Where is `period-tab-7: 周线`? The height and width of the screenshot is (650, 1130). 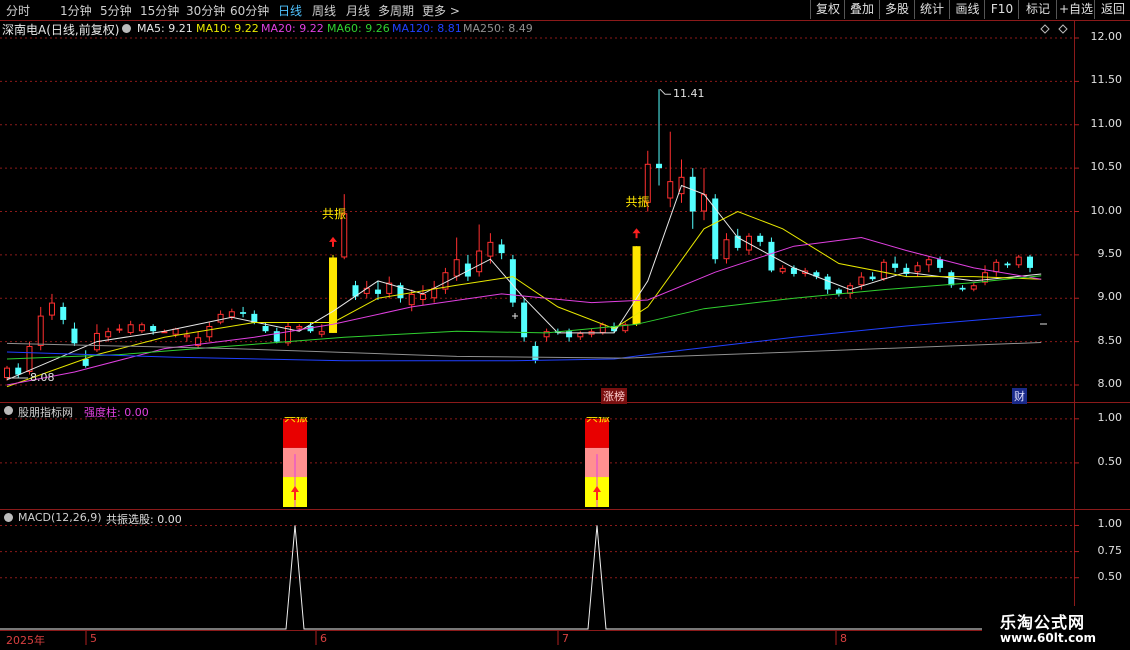
period-tab-7: 周线 is located at coordinates (324, 10).